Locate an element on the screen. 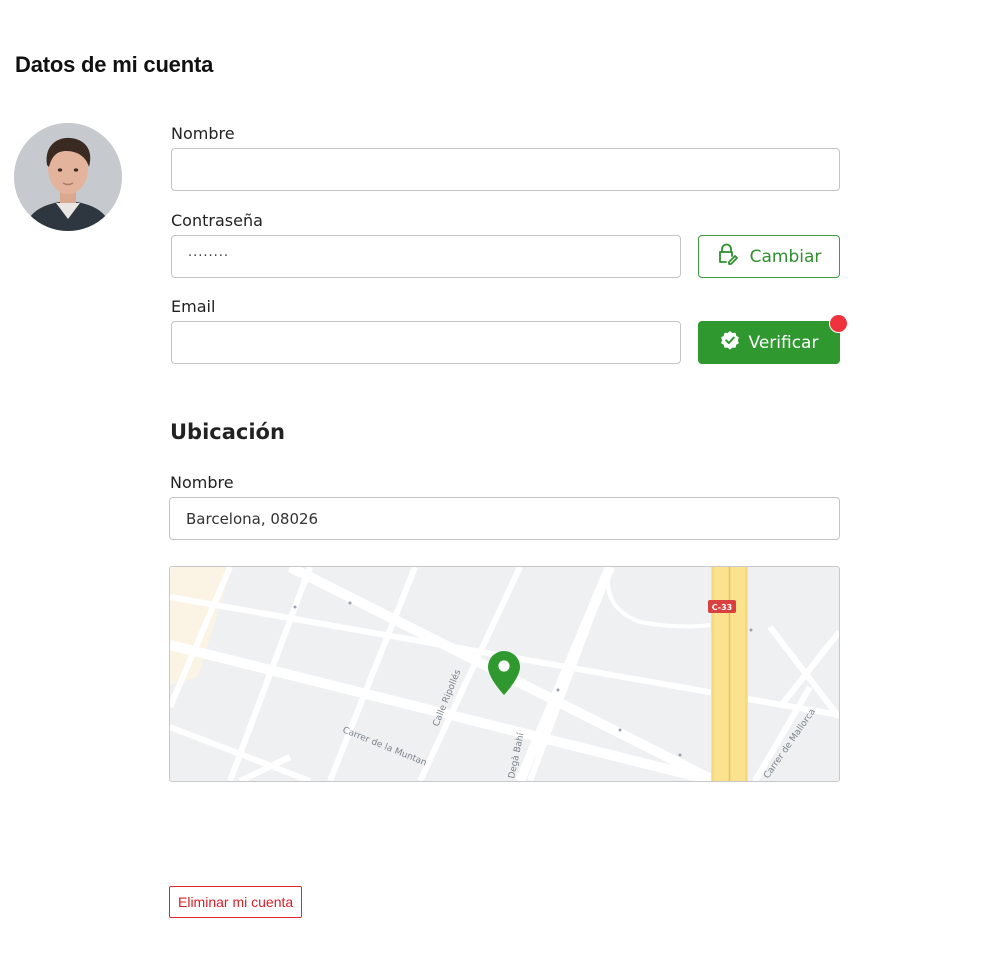  location-name-input is located at coordinates (504, 518).